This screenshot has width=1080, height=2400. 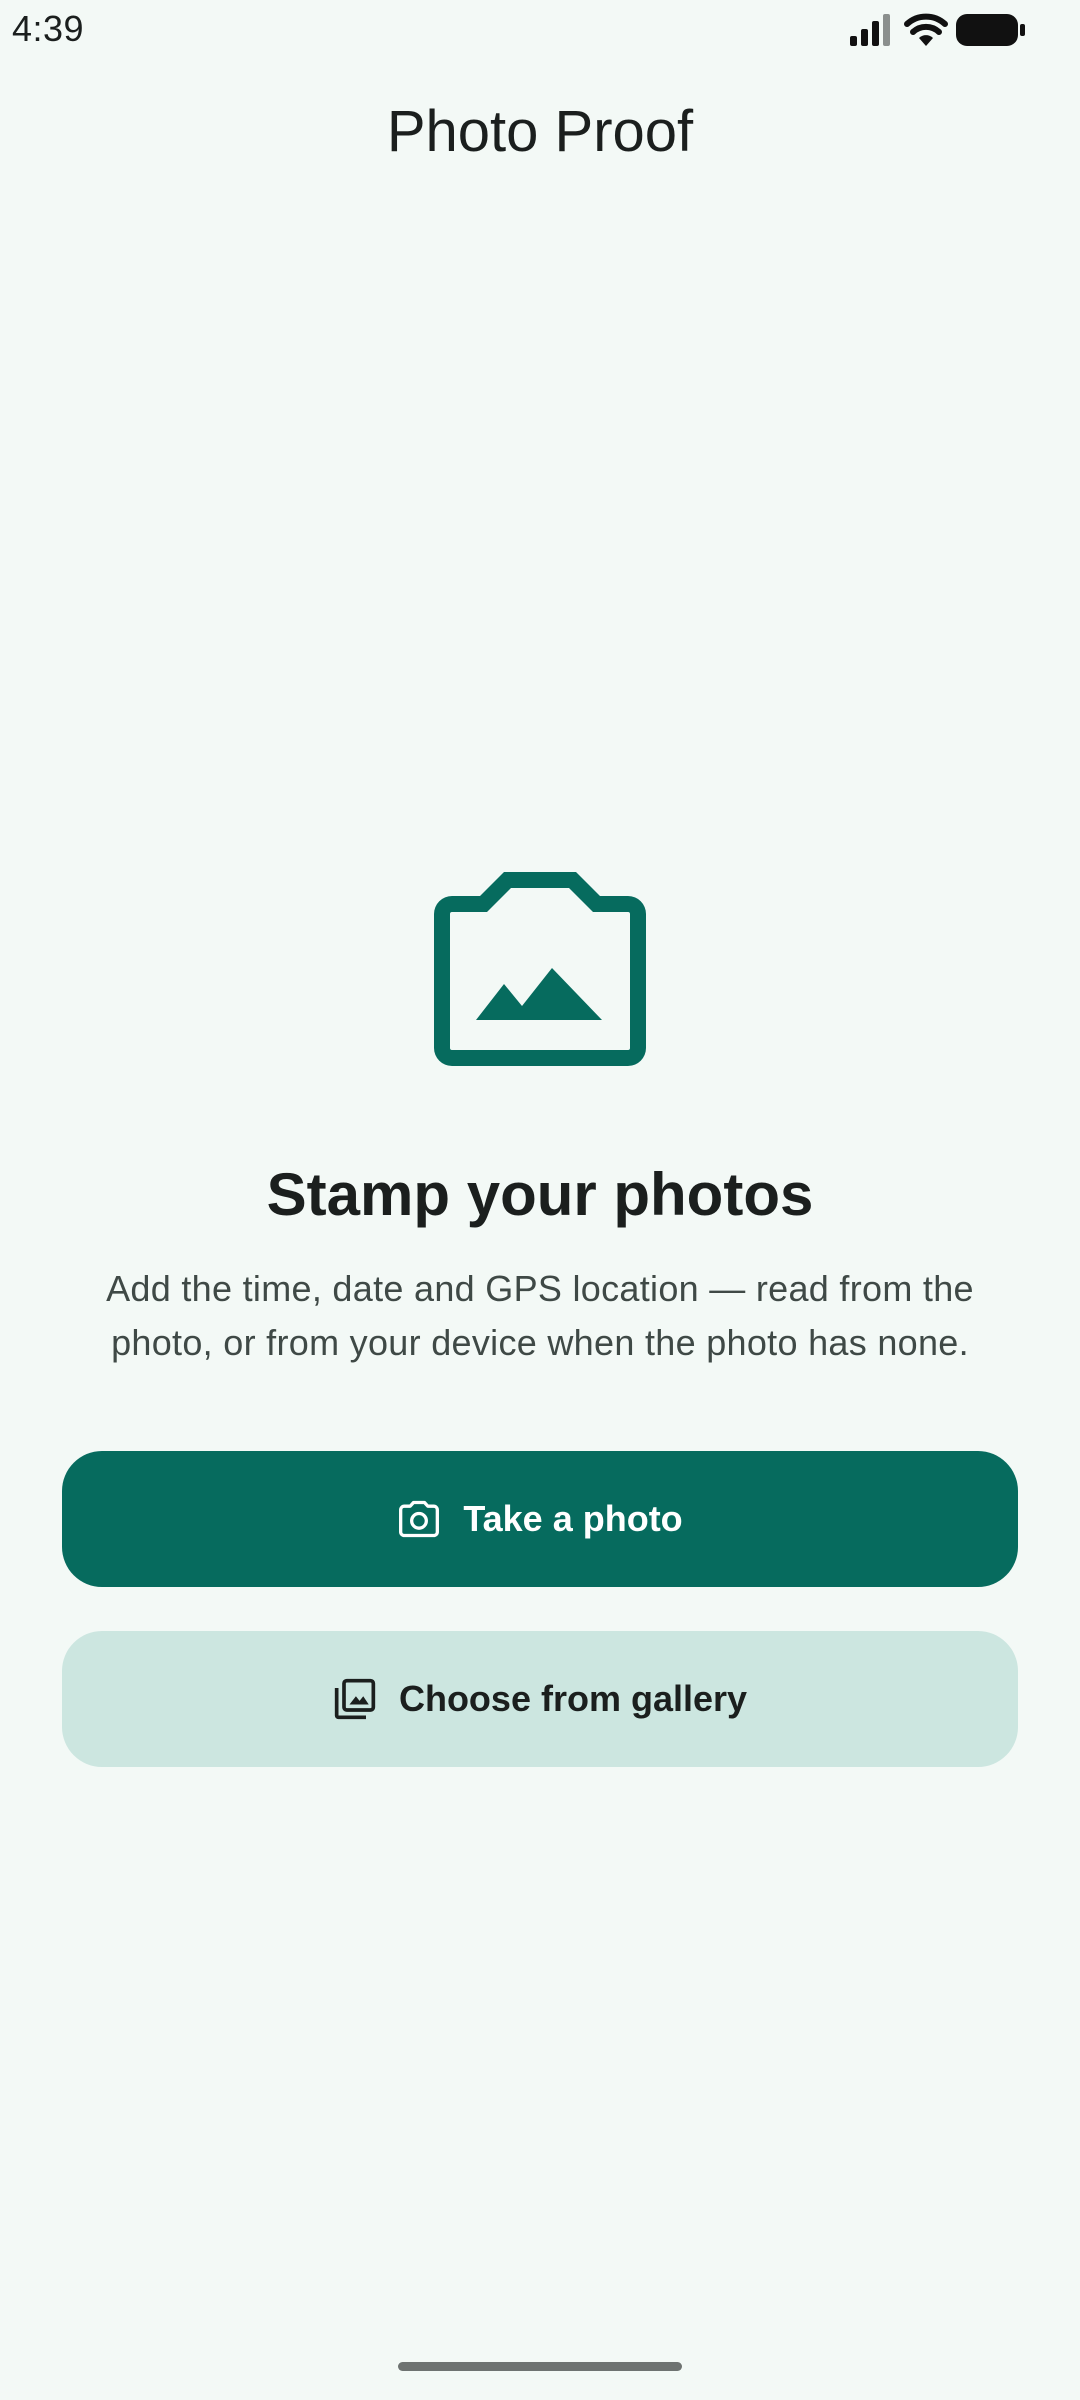 I want to click on camera-icon, so click(x=419, y=1519).